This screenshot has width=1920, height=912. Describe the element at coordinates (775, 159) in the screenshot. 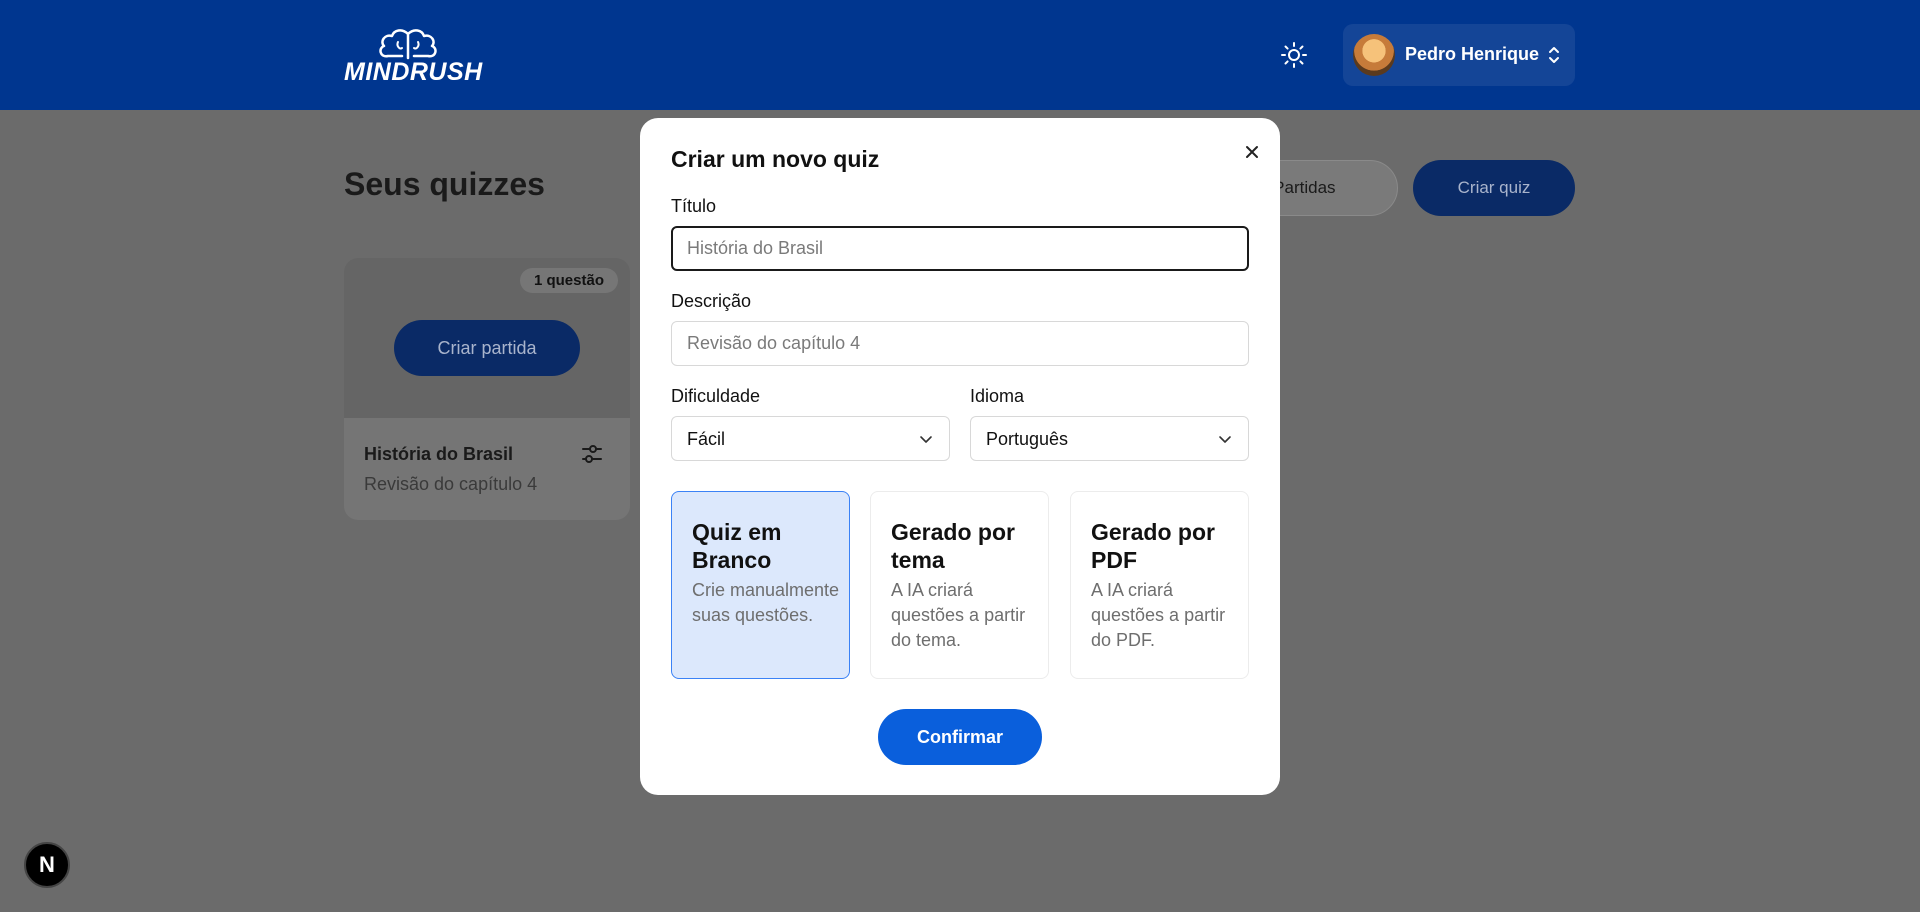

I see `modal-title: Criar um novo quiz` at that location.